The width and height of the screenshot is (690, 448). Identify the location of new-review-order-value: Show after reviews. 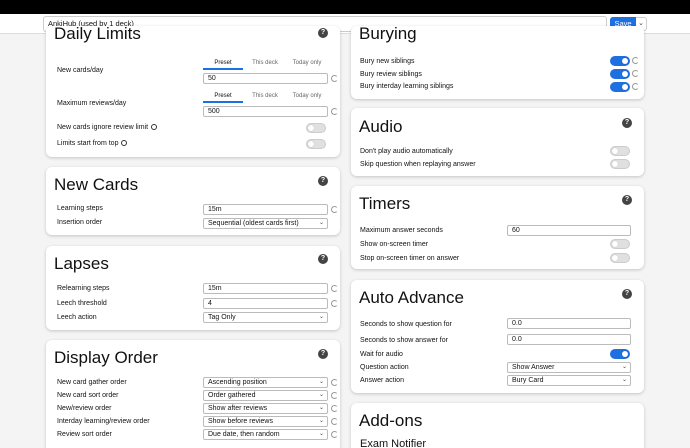
(238, 408).